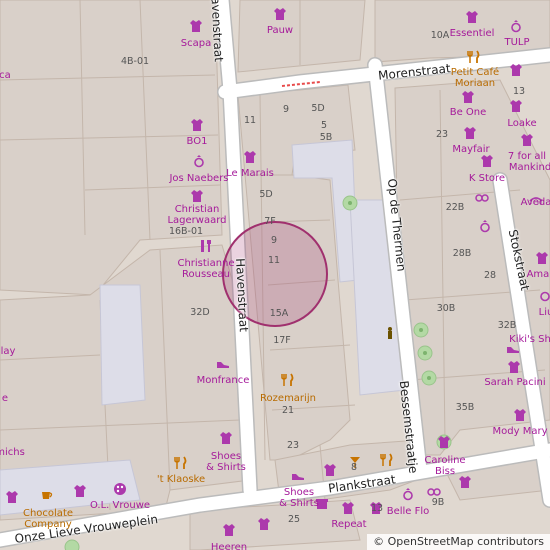  Describe the element at coordinates (206, 246) in the screenshot. I see `hairdresser-icon` at that location.